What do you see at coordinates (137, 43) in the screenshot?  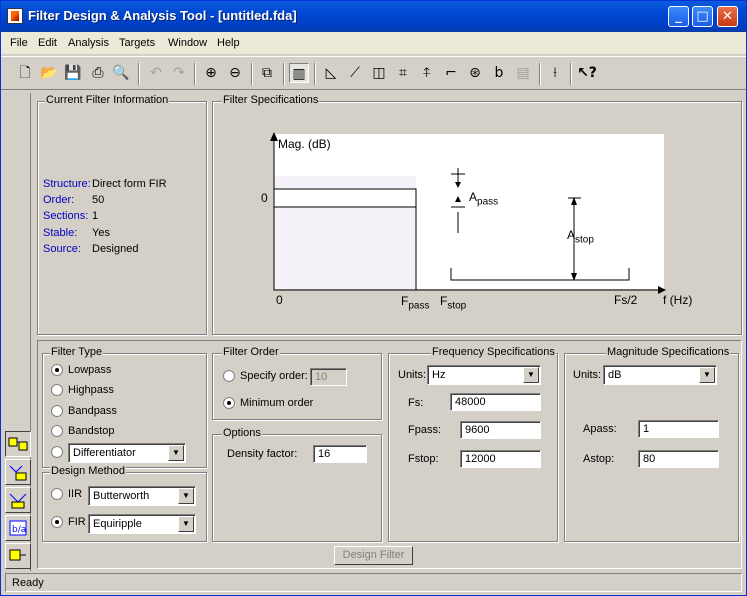 I see `menu-targets: Targets` at bounding box center [137, 43].